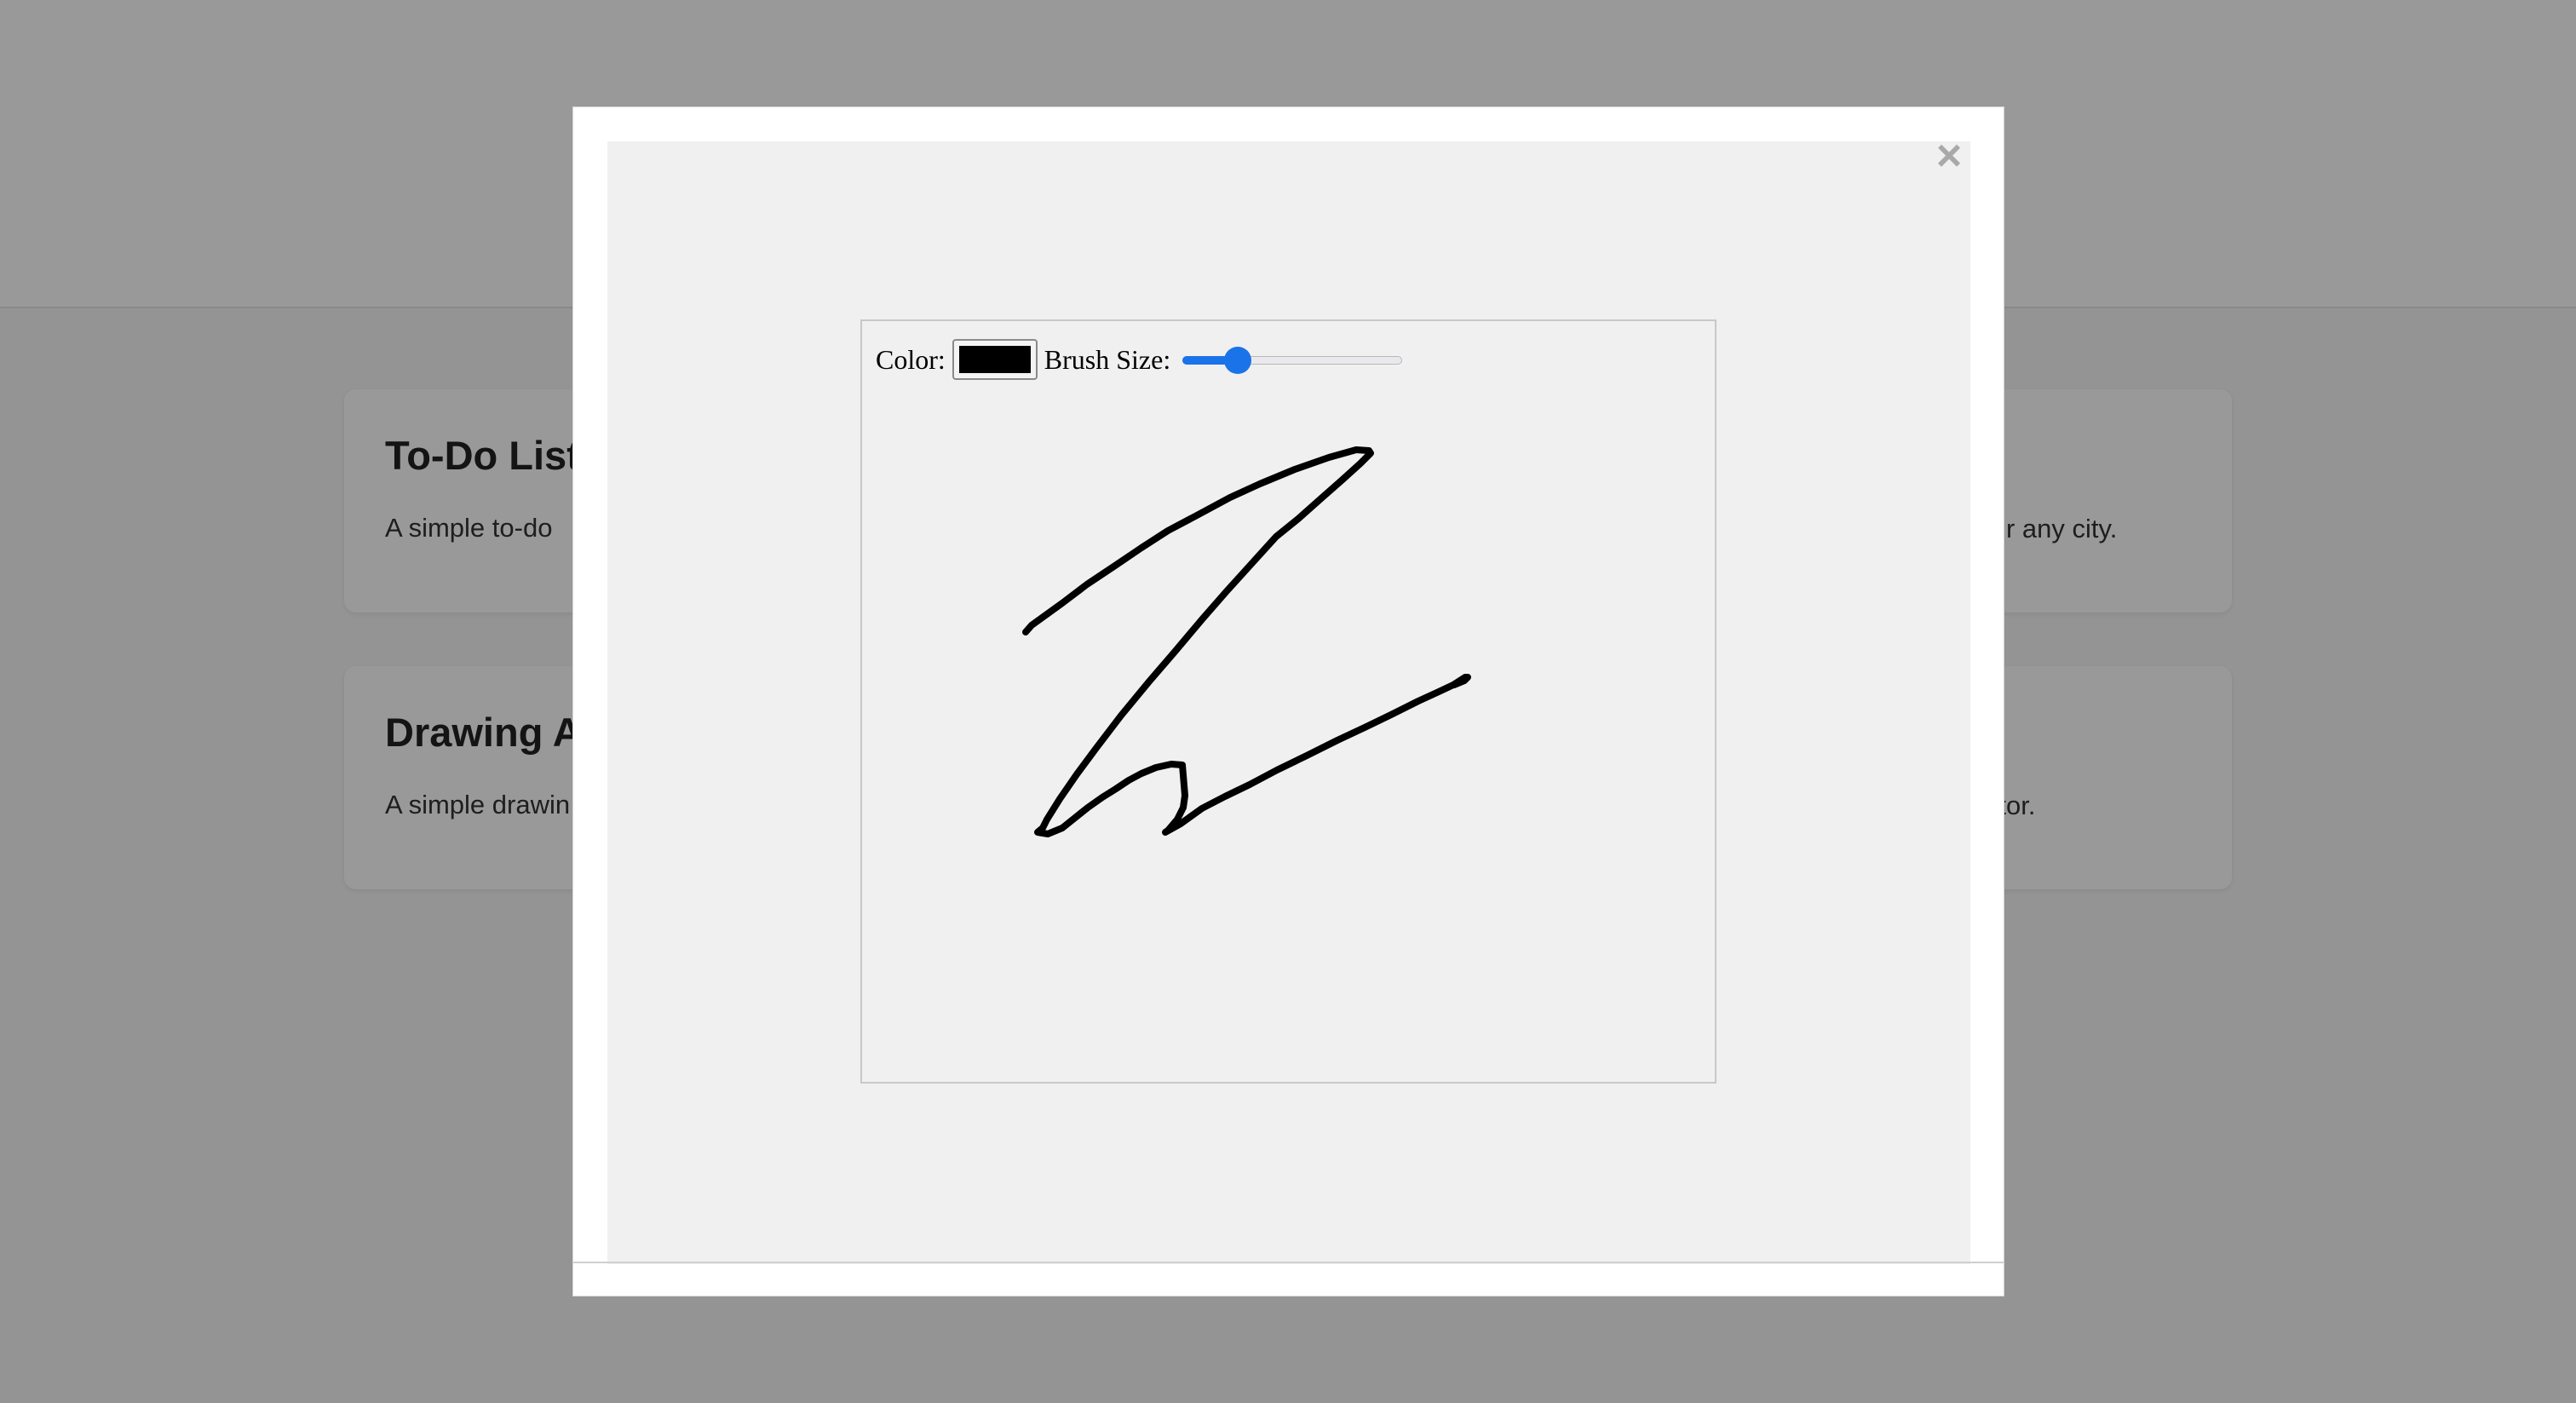 The height and width of the screenshot is (1403, 2576). I want to click on brush-size-slider, so click(1292, 359).